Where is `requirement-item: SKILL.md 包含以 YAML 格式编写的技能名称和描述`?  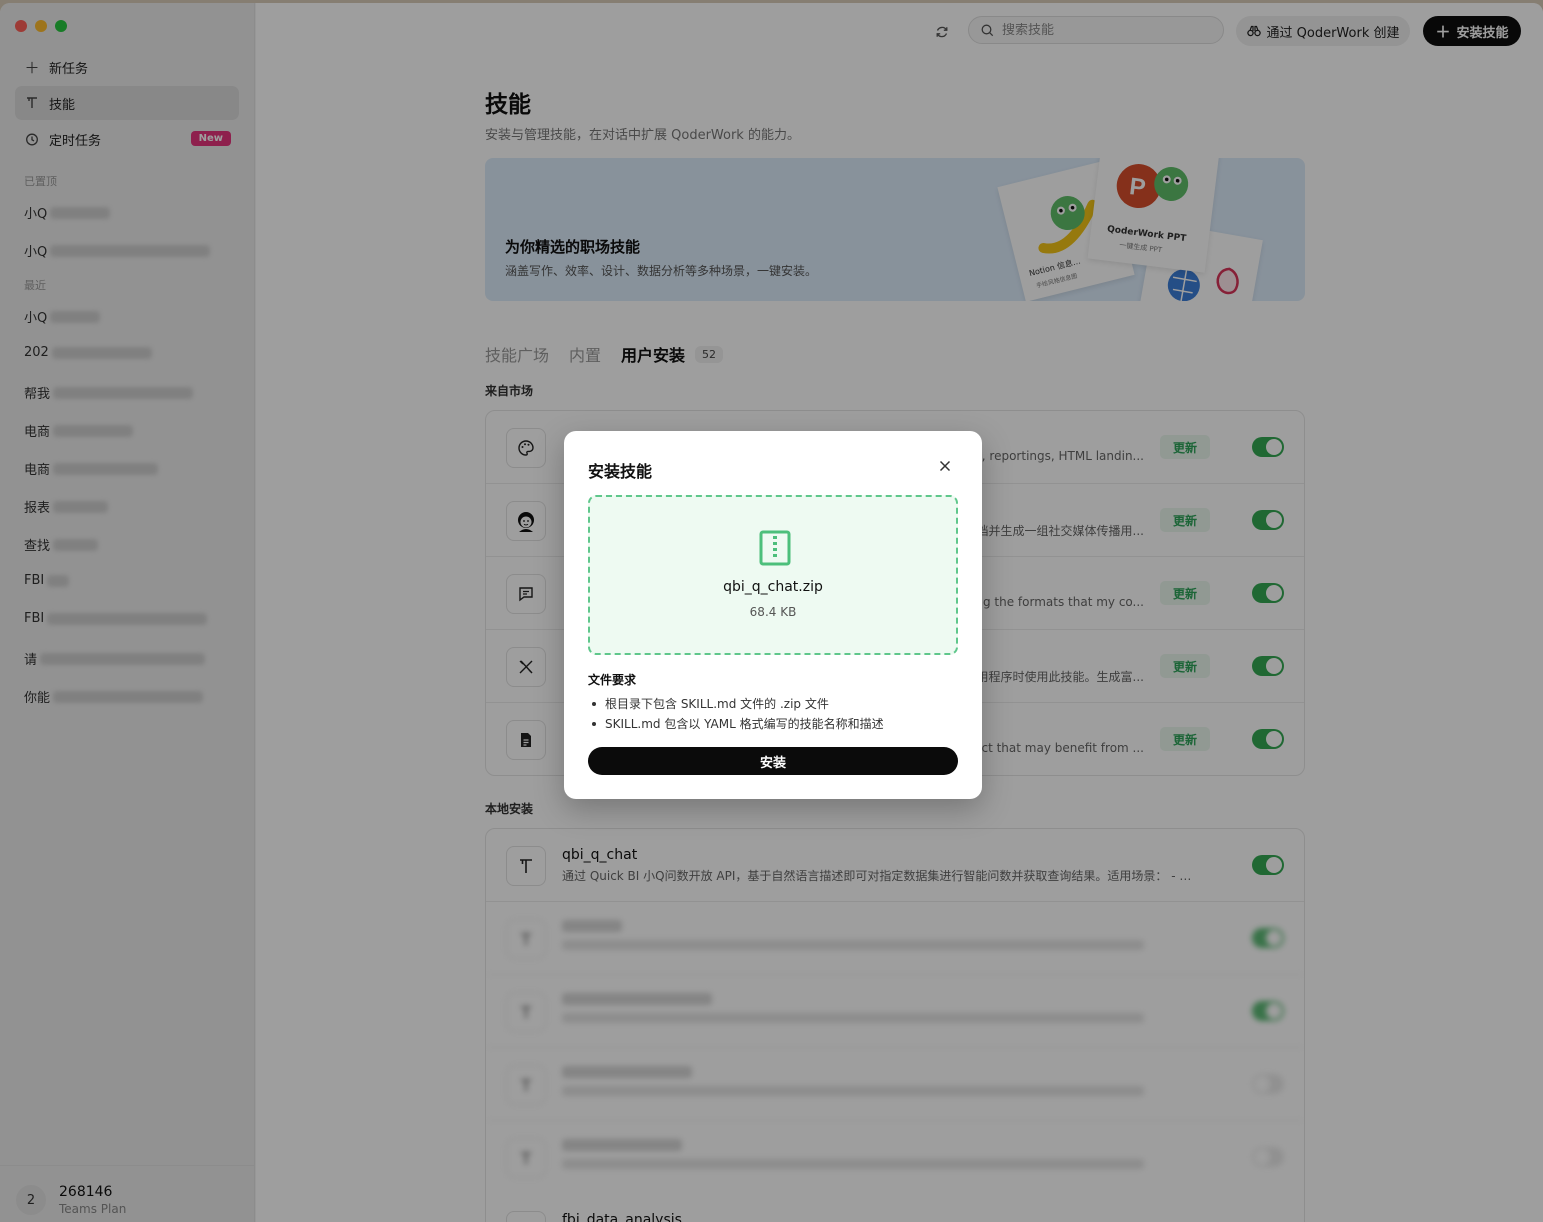
requirement-item: SKILL.md 包含以 YAML 格式编写的技能名称和描述 is located at coordinates (736, 724).